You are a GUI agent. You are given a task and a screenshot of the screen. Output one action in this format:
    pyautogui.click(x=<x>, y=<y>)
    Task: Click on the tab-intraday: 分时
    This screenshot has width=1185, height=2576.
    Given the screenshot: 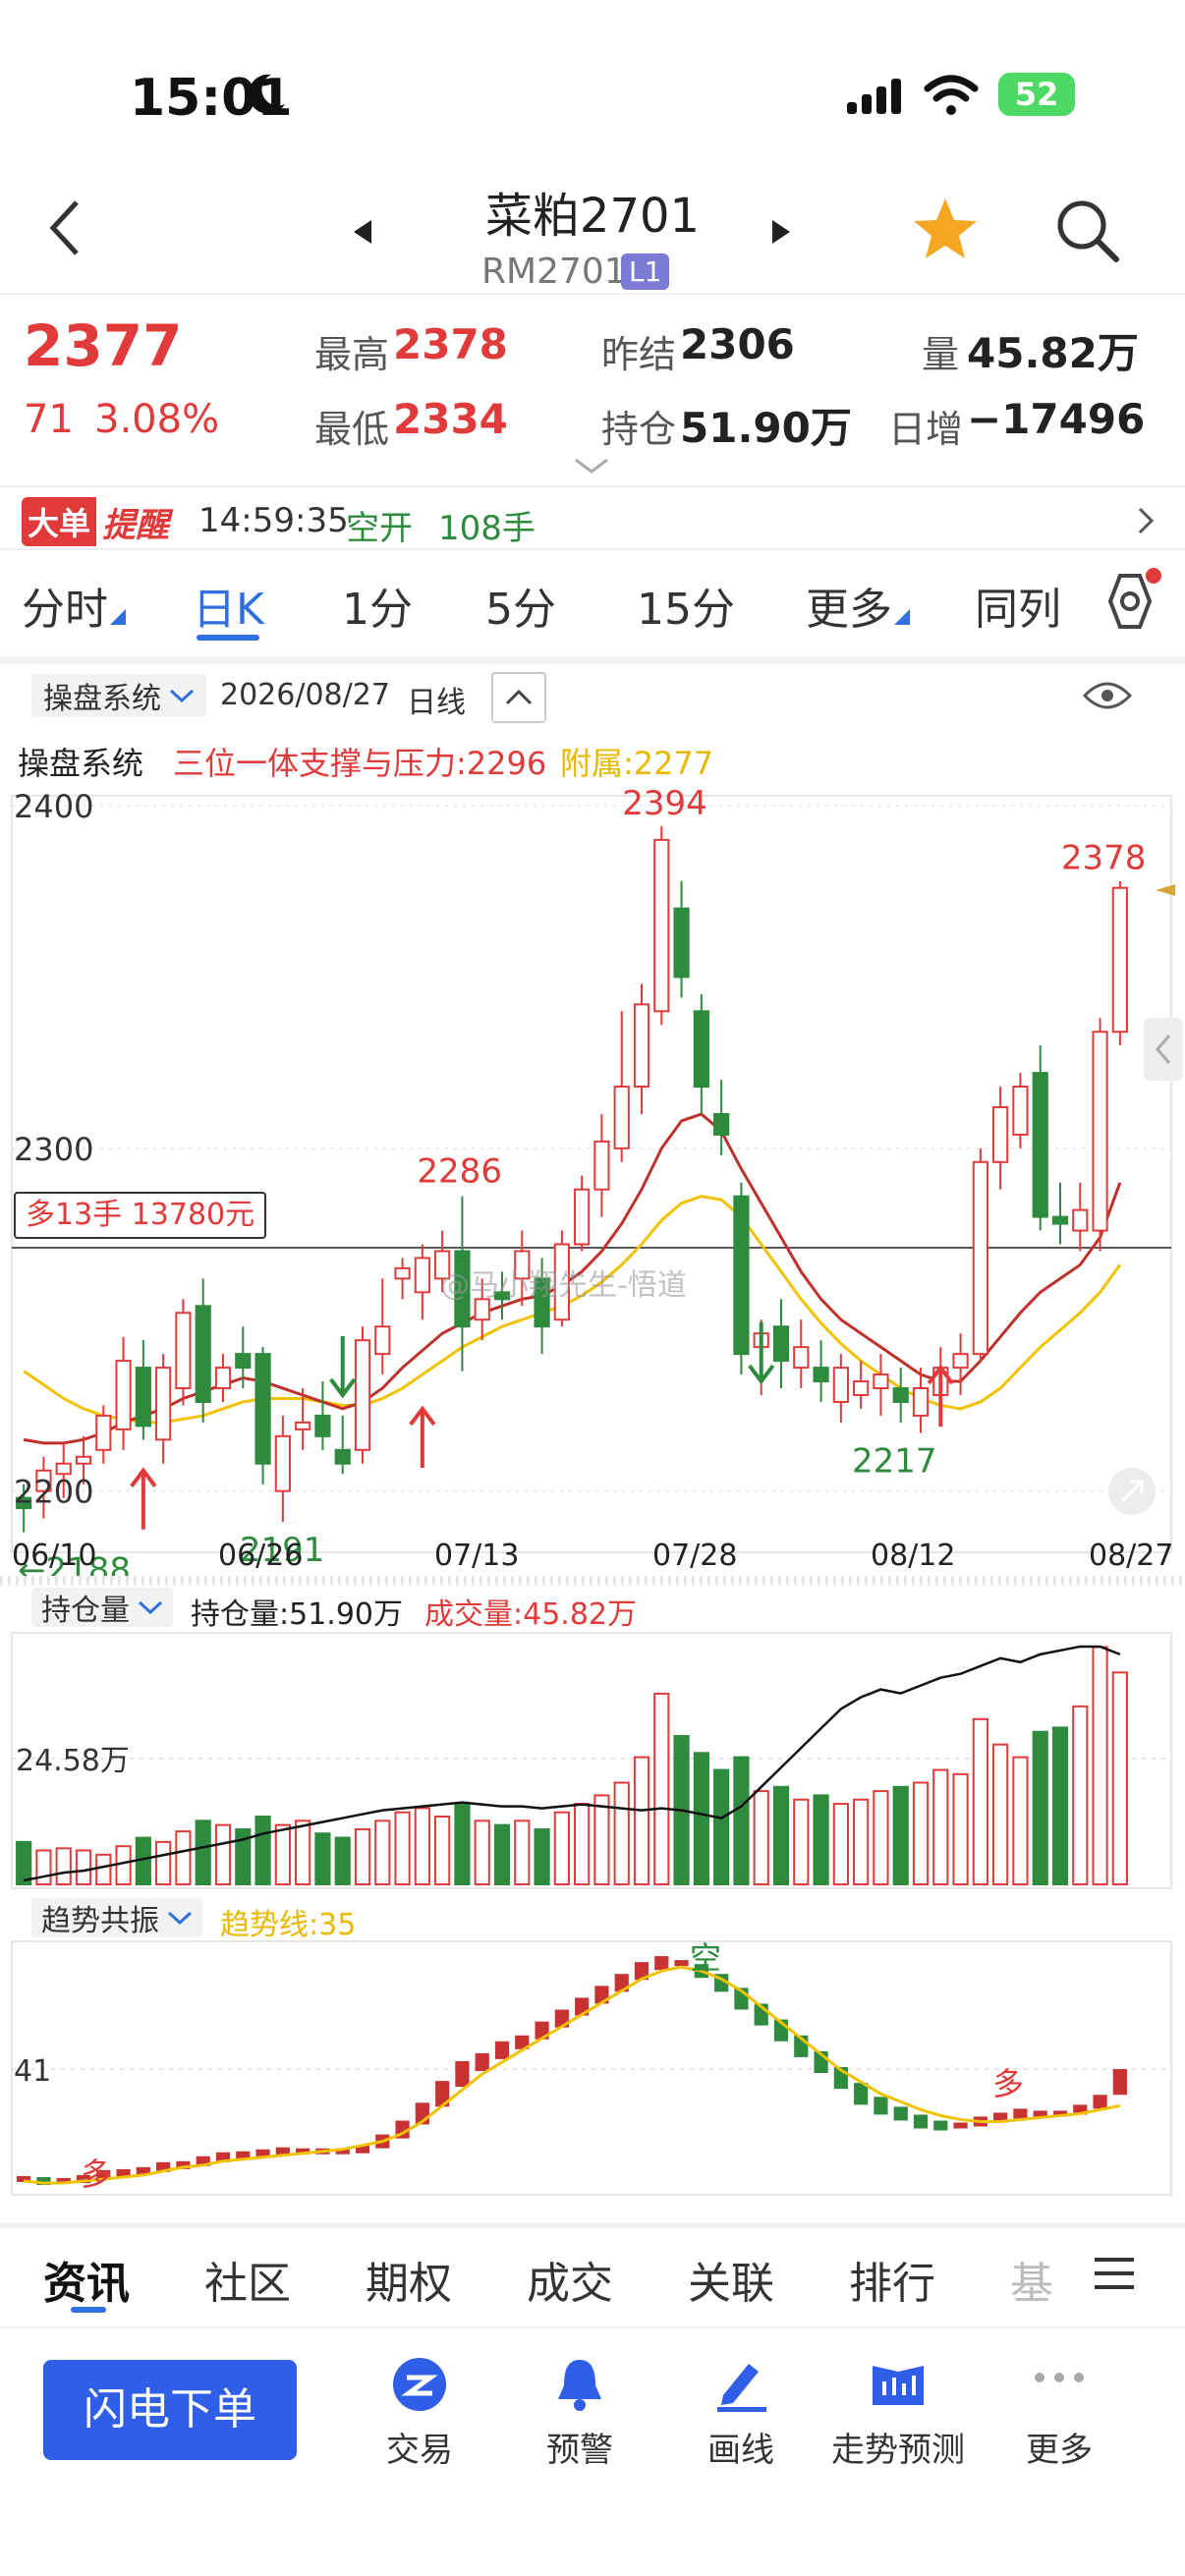 What is the action you would take?
    pyautogui.click(x=65, y=605)
    